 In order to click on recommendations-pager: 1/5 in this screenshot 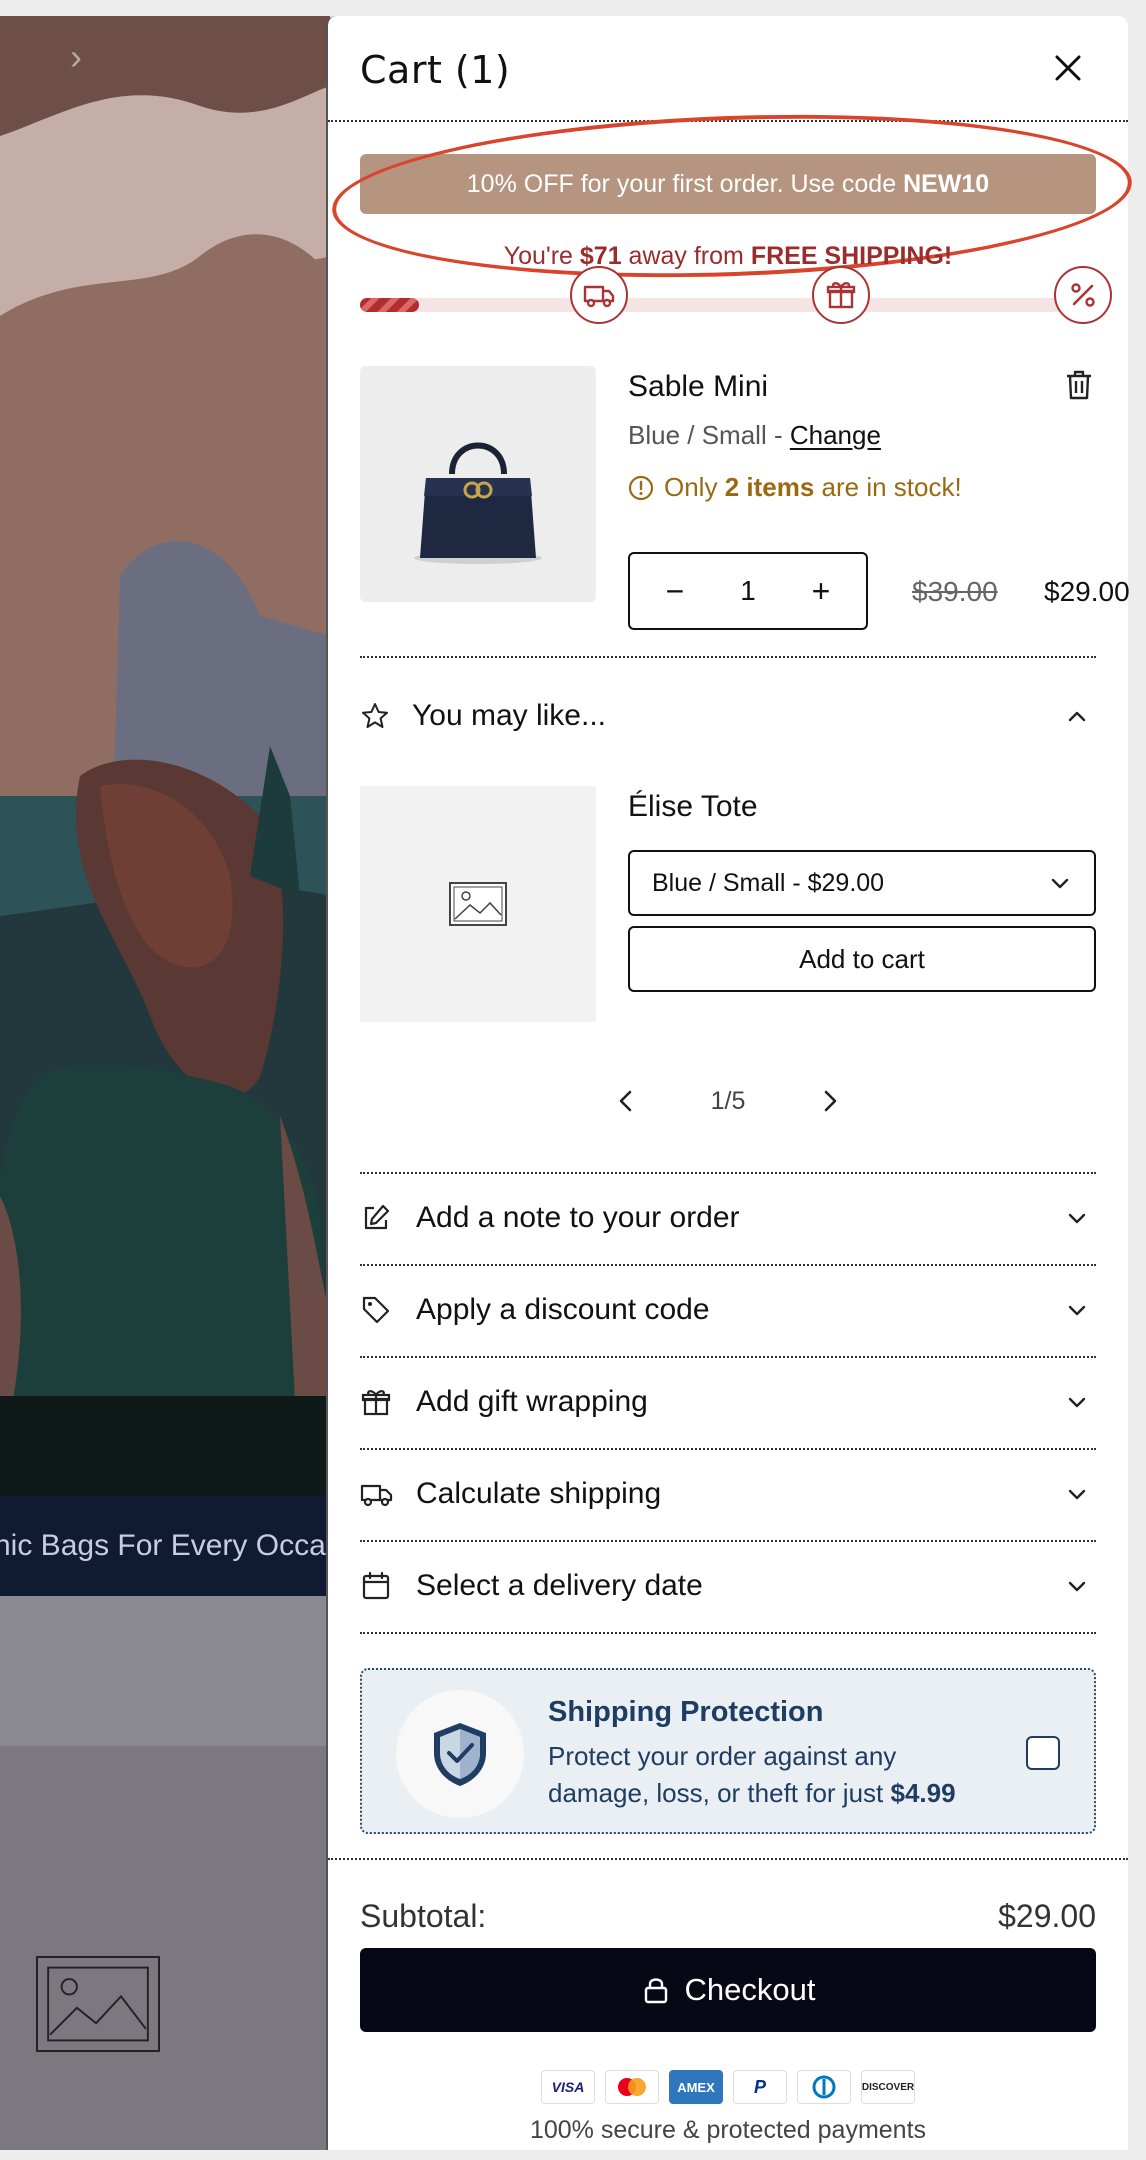, I will do `click(728, 1101)`.